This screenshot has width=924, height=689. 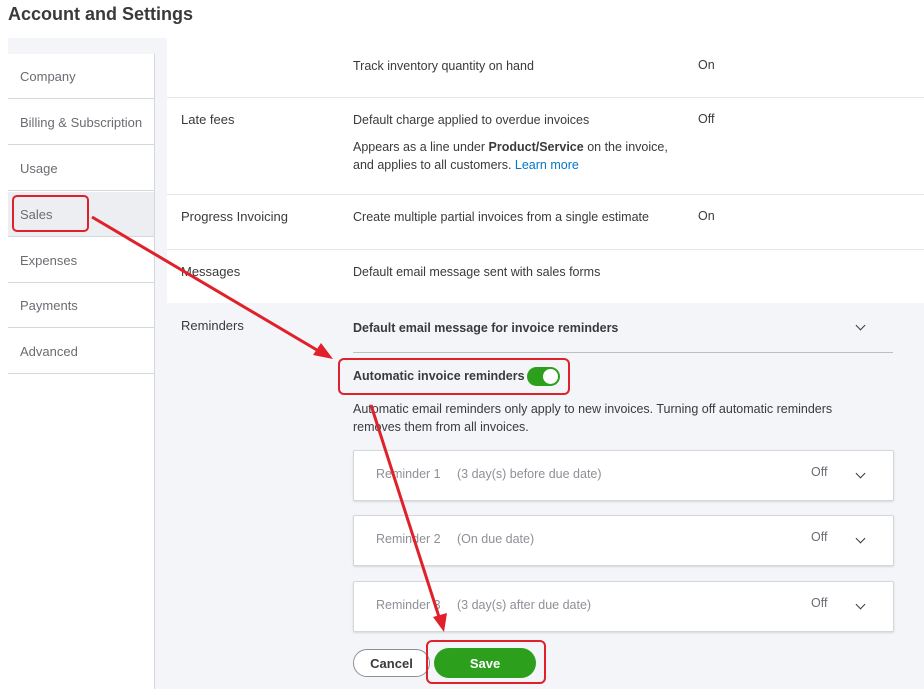 What do you see at coordinates (545, 68) in the screenshot?
I see `setting-row-inventory` at bounding box center [545, 68].